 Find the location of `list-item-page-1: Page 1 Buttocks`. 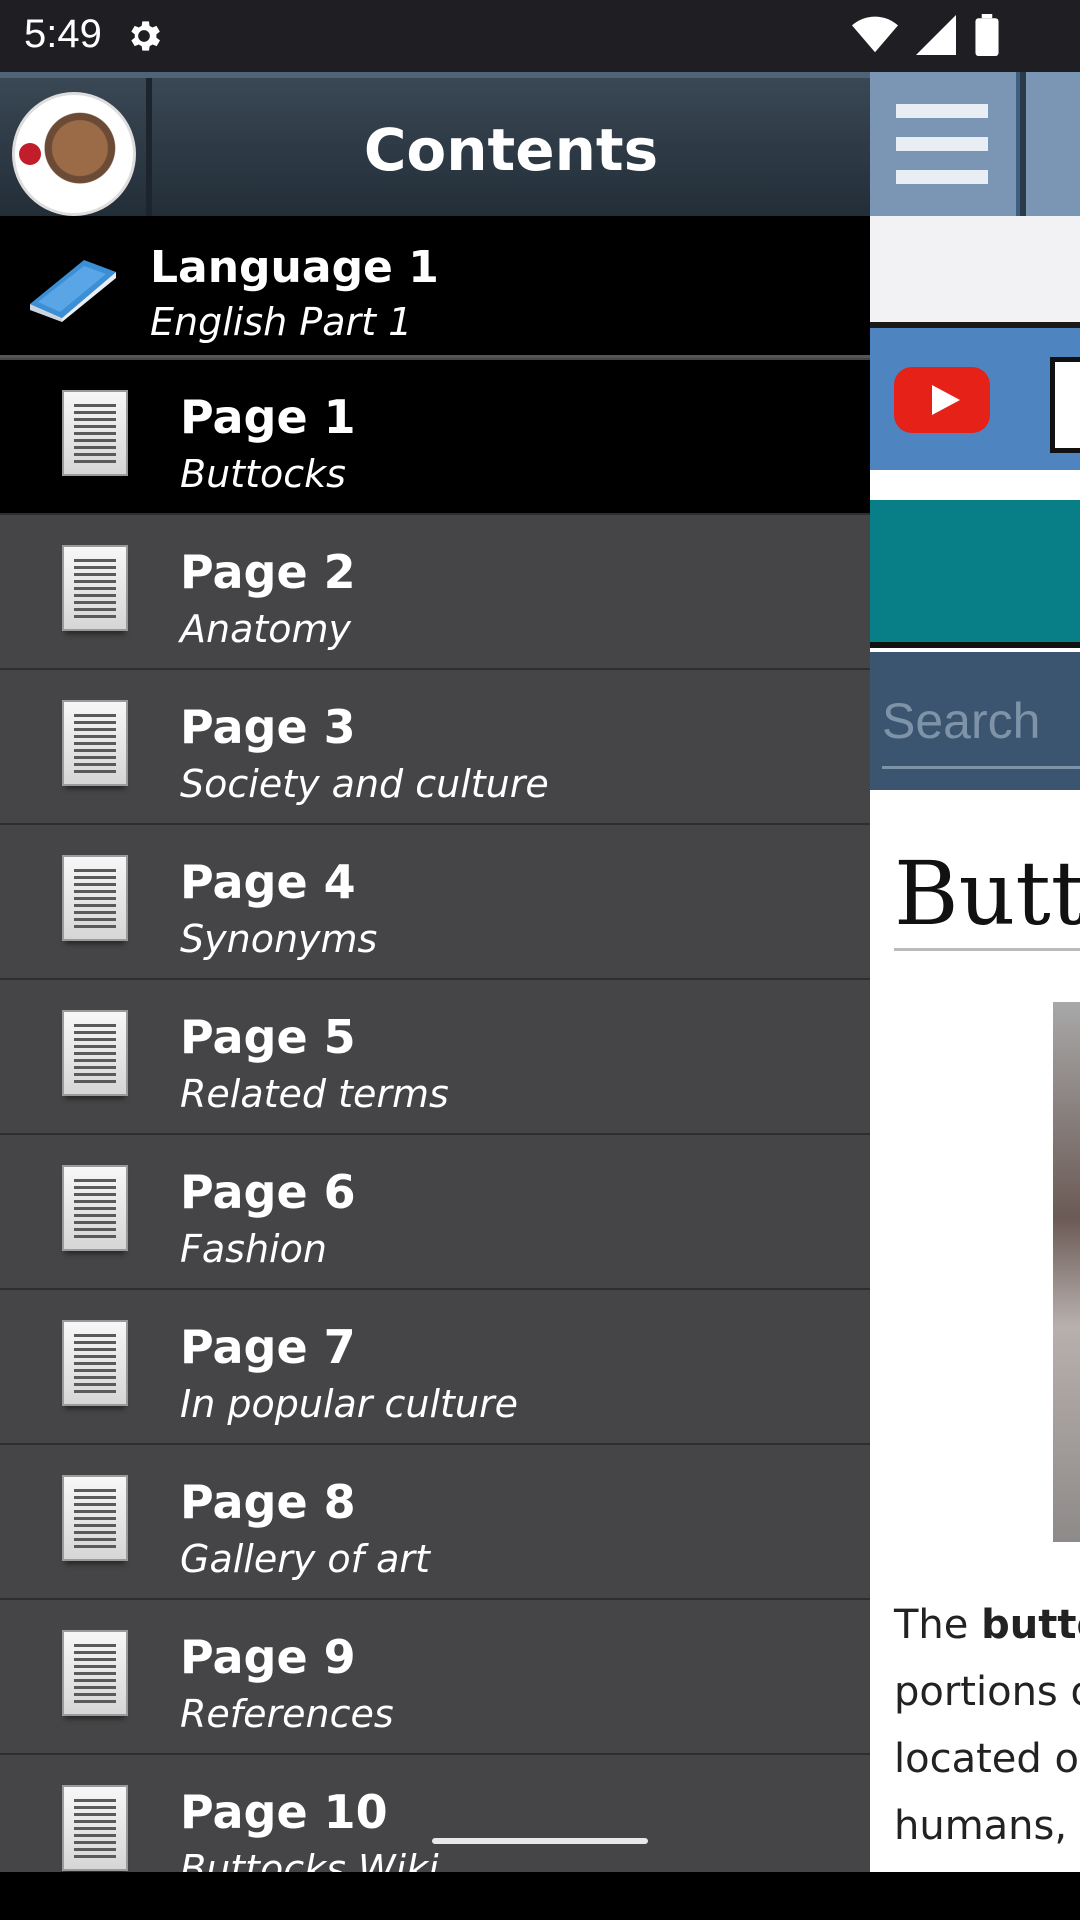

list-item-page-1: Page 1 Buttocks is located at coordinates (435, 437).